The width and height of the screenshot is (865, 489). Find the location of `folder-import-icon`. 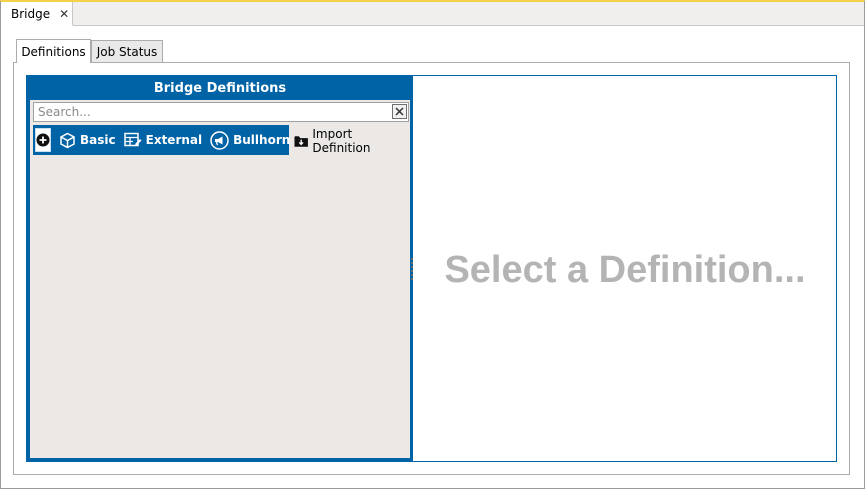

folder-import-icon is located at coordinates (301, 141).